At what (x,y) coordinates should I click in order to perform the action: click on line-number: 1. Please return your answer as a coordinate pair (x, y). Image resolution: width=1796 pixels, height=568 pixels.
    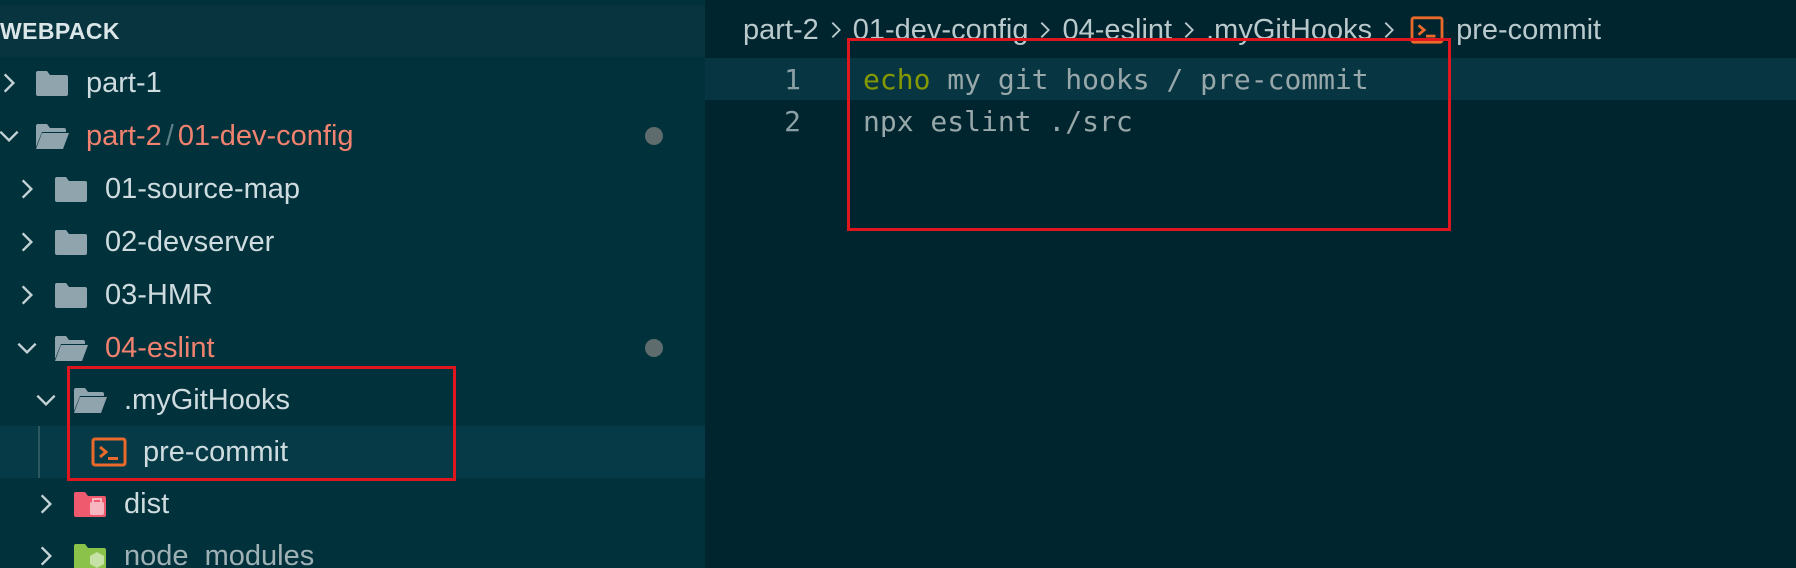
    Looking at the image, I should click on (792, 79).